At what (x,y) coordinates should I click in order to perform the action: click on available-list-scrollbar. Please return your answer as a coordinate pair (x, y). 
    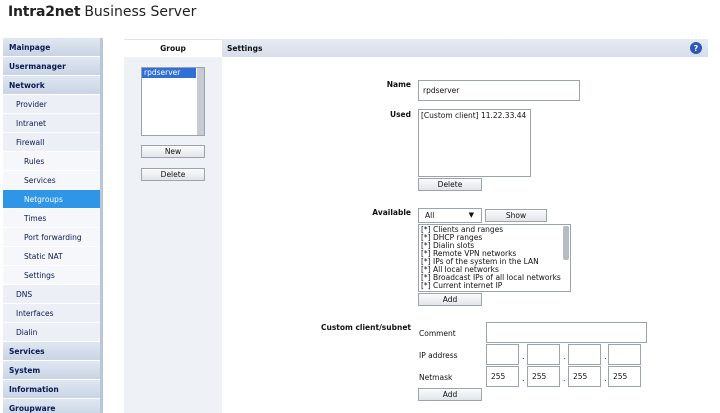
    Looking at the image, I should click on (566, 243).